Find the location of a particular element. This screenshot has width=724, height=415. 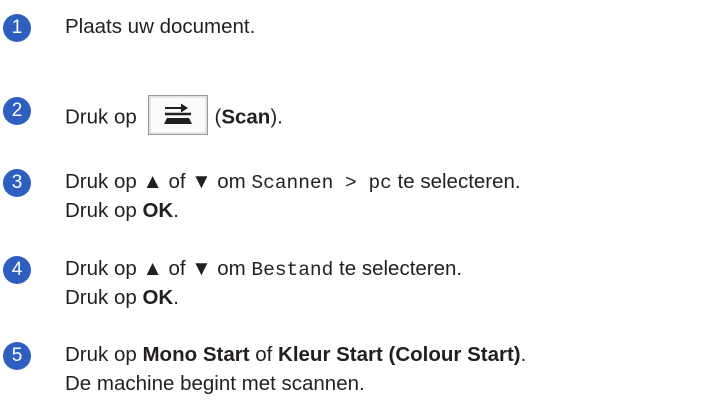

step-number-badge: 5 is located at coordinates (17, 356).